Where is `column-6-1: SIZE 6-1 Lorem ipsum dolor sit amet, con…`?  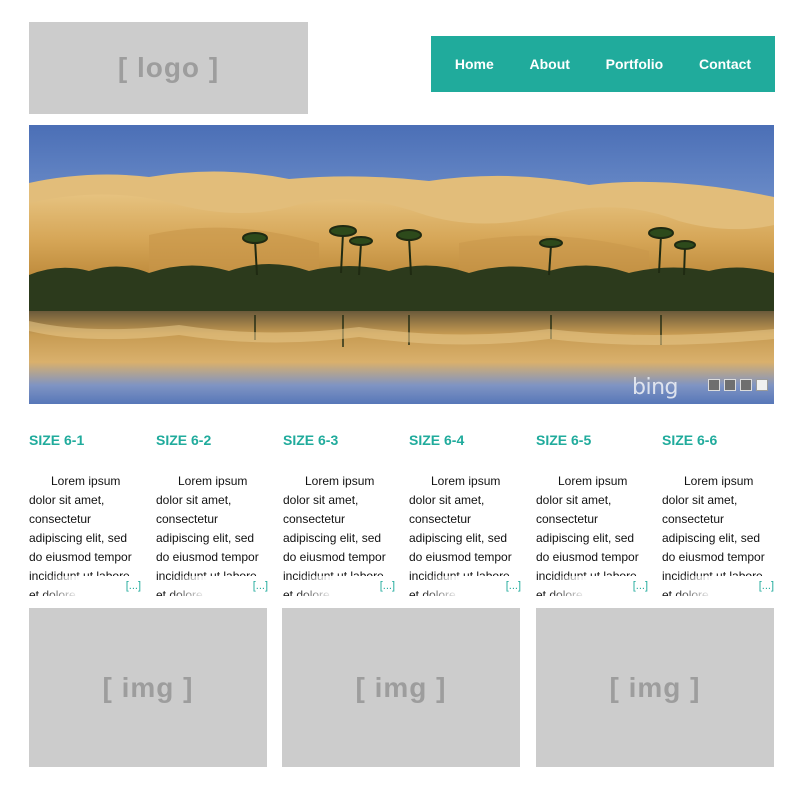 column-6-1: SIZE 6-1 Lorem ipsum dolor sit amet, con… is located at coordinates (85, 519).